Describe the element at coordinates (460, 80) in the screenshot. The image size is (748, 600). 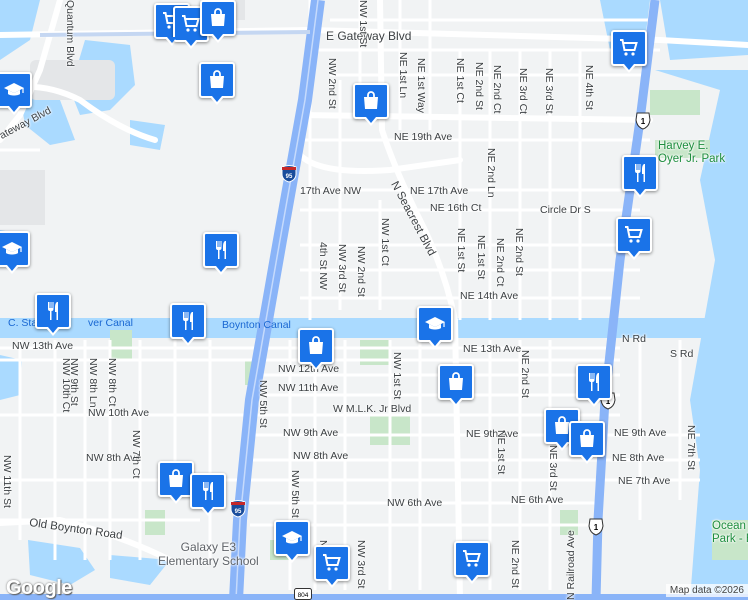
I see `label-ne-1st-ct-top: NE 1st Ct` at that location.